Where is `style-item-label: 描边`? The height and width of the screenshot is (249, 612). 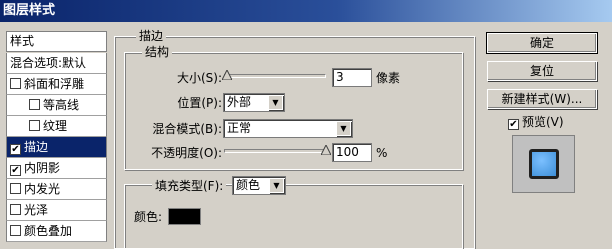
style-item-label: 描边 is located at coordinates (36, 147).